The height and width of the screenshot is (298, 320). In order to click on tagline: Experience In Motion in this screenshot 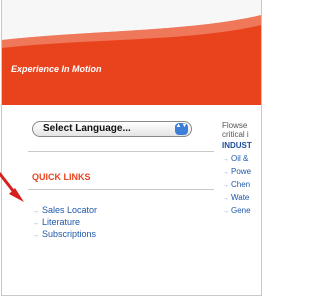, I will do `click(56, 69)`.